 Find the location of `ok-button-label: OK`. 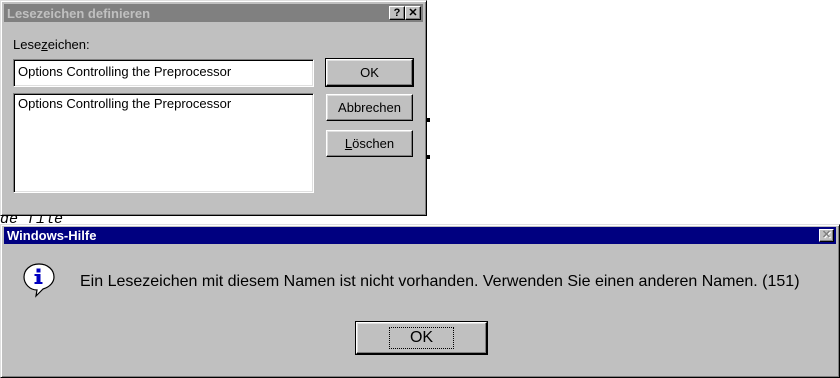

ok-button-label: OK is located at coordinates (369, 72).